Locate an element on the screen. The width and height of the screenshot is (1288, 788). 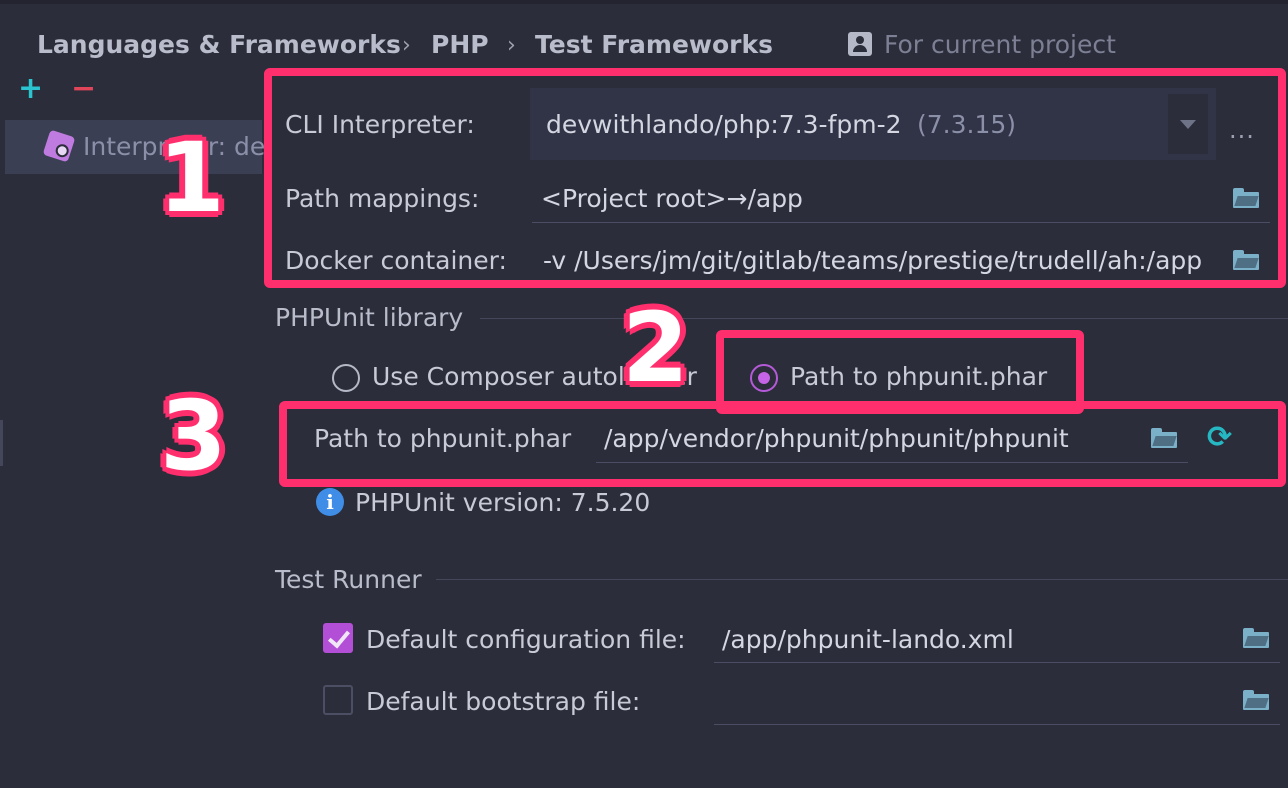
default-config-field: /app/phpunit-lando.xml is located at coordinates (868, 639).